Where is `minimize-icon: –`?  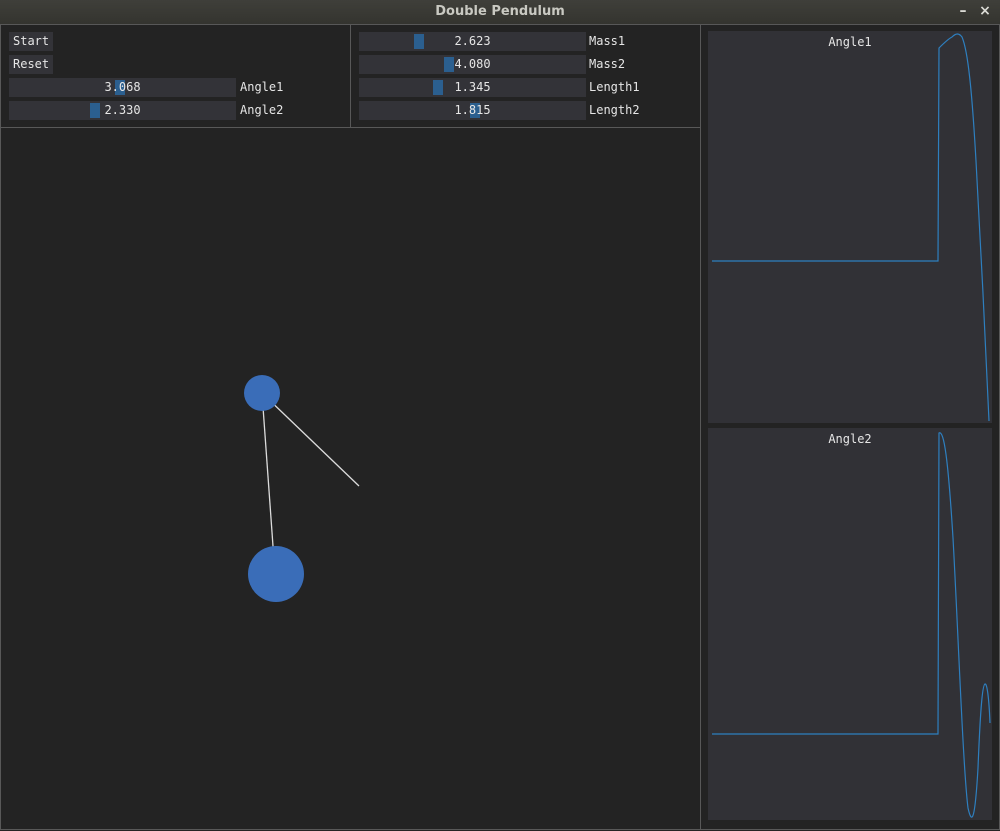
minimize-icon: – is located at coordinates (963, 11).